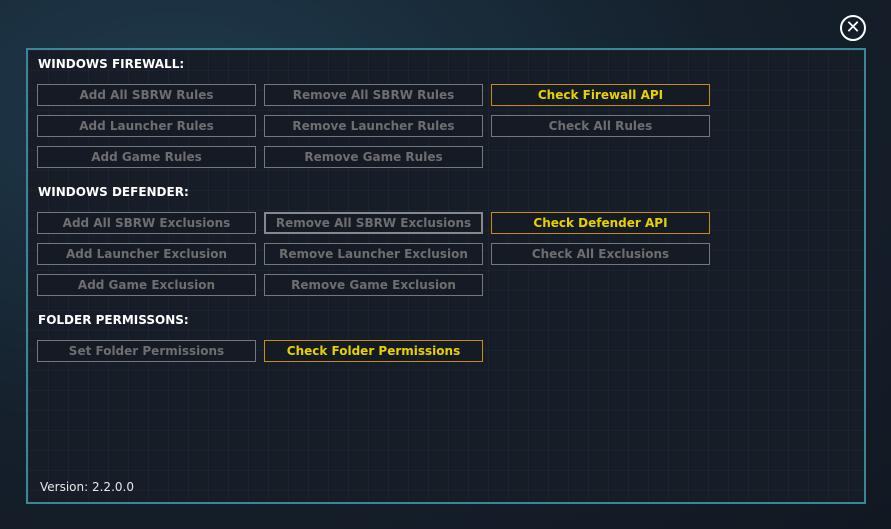 The width and height of the screenshot is (891, 529). I want to click on check-all-exclusions-button: Check All Exclusions, so click(600, 254).